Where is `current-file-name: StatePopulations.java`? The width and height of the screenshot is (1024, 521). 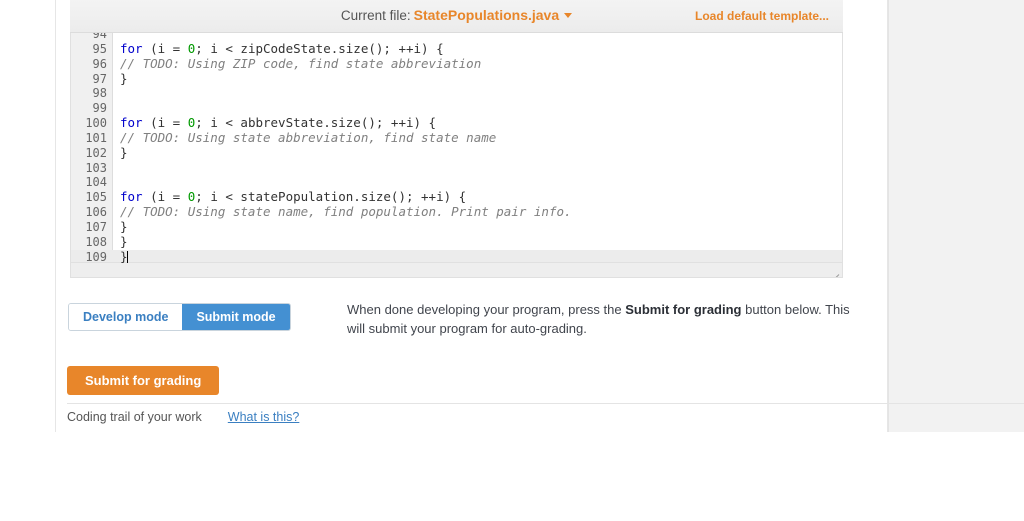 current-file-name: StatePopulations.java is located at coordinates (486, 15).